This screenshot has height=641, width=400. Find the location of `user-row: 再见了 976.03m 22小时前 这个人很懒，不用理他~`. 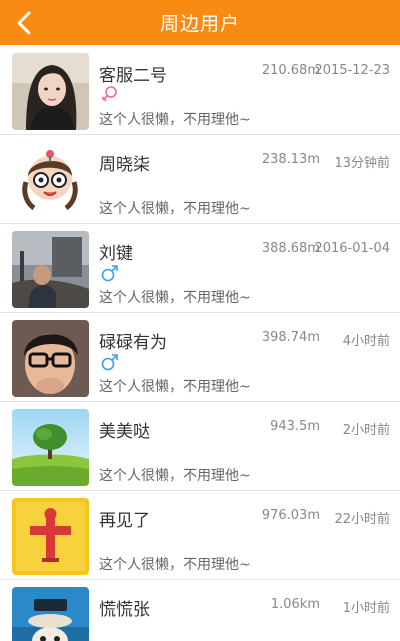

user-row: 再见了 976.03m 22小时前 这个人很懒，不用理他~ is located at coordinates (200, 536).